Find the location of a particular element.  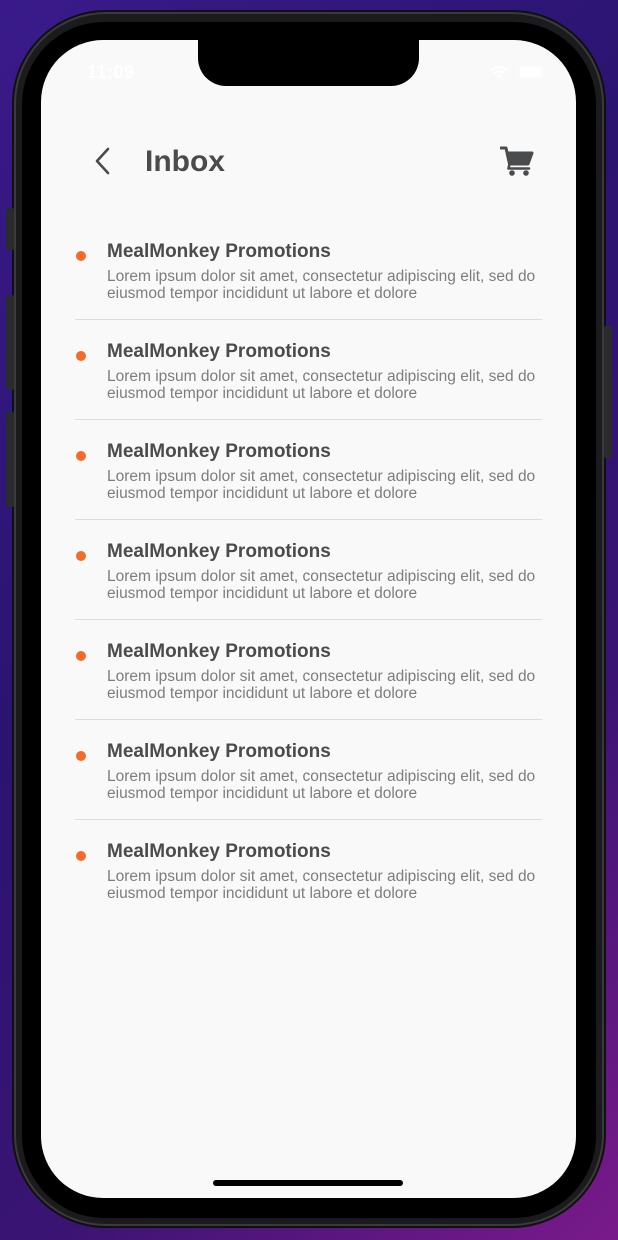

header: Inbox is located at coordinates (308, 163).